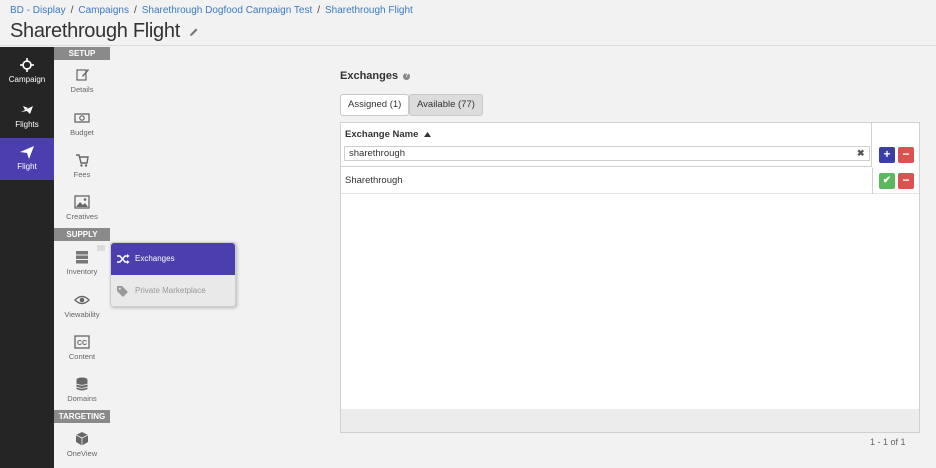  I want to click on popout-item-exchanges: Exchanges, so click(173, 259).